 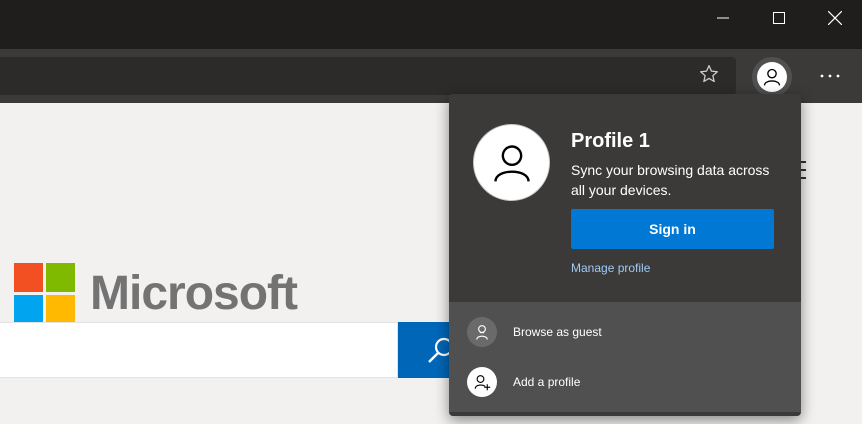 What do you see at coordinates (610, 141) in the screenshot?
I see `profile-name: Profile 1` at bounding box center [610, 141].